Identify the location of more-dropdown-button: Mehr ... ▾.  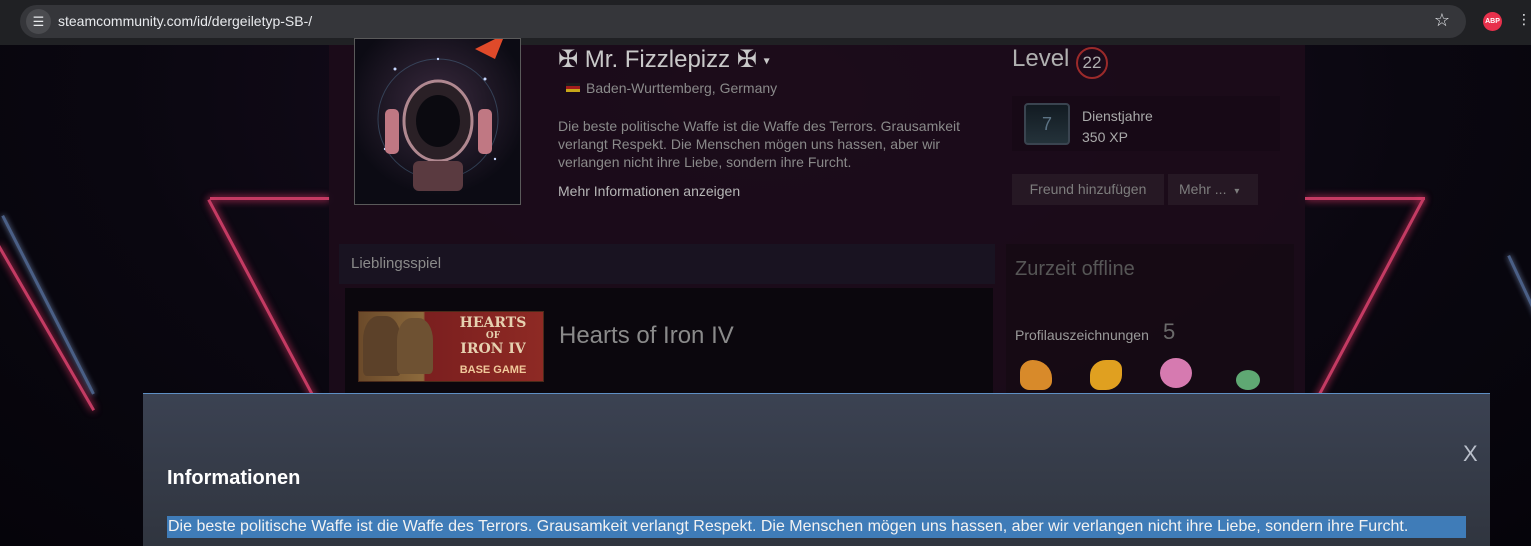
(1213, 189).